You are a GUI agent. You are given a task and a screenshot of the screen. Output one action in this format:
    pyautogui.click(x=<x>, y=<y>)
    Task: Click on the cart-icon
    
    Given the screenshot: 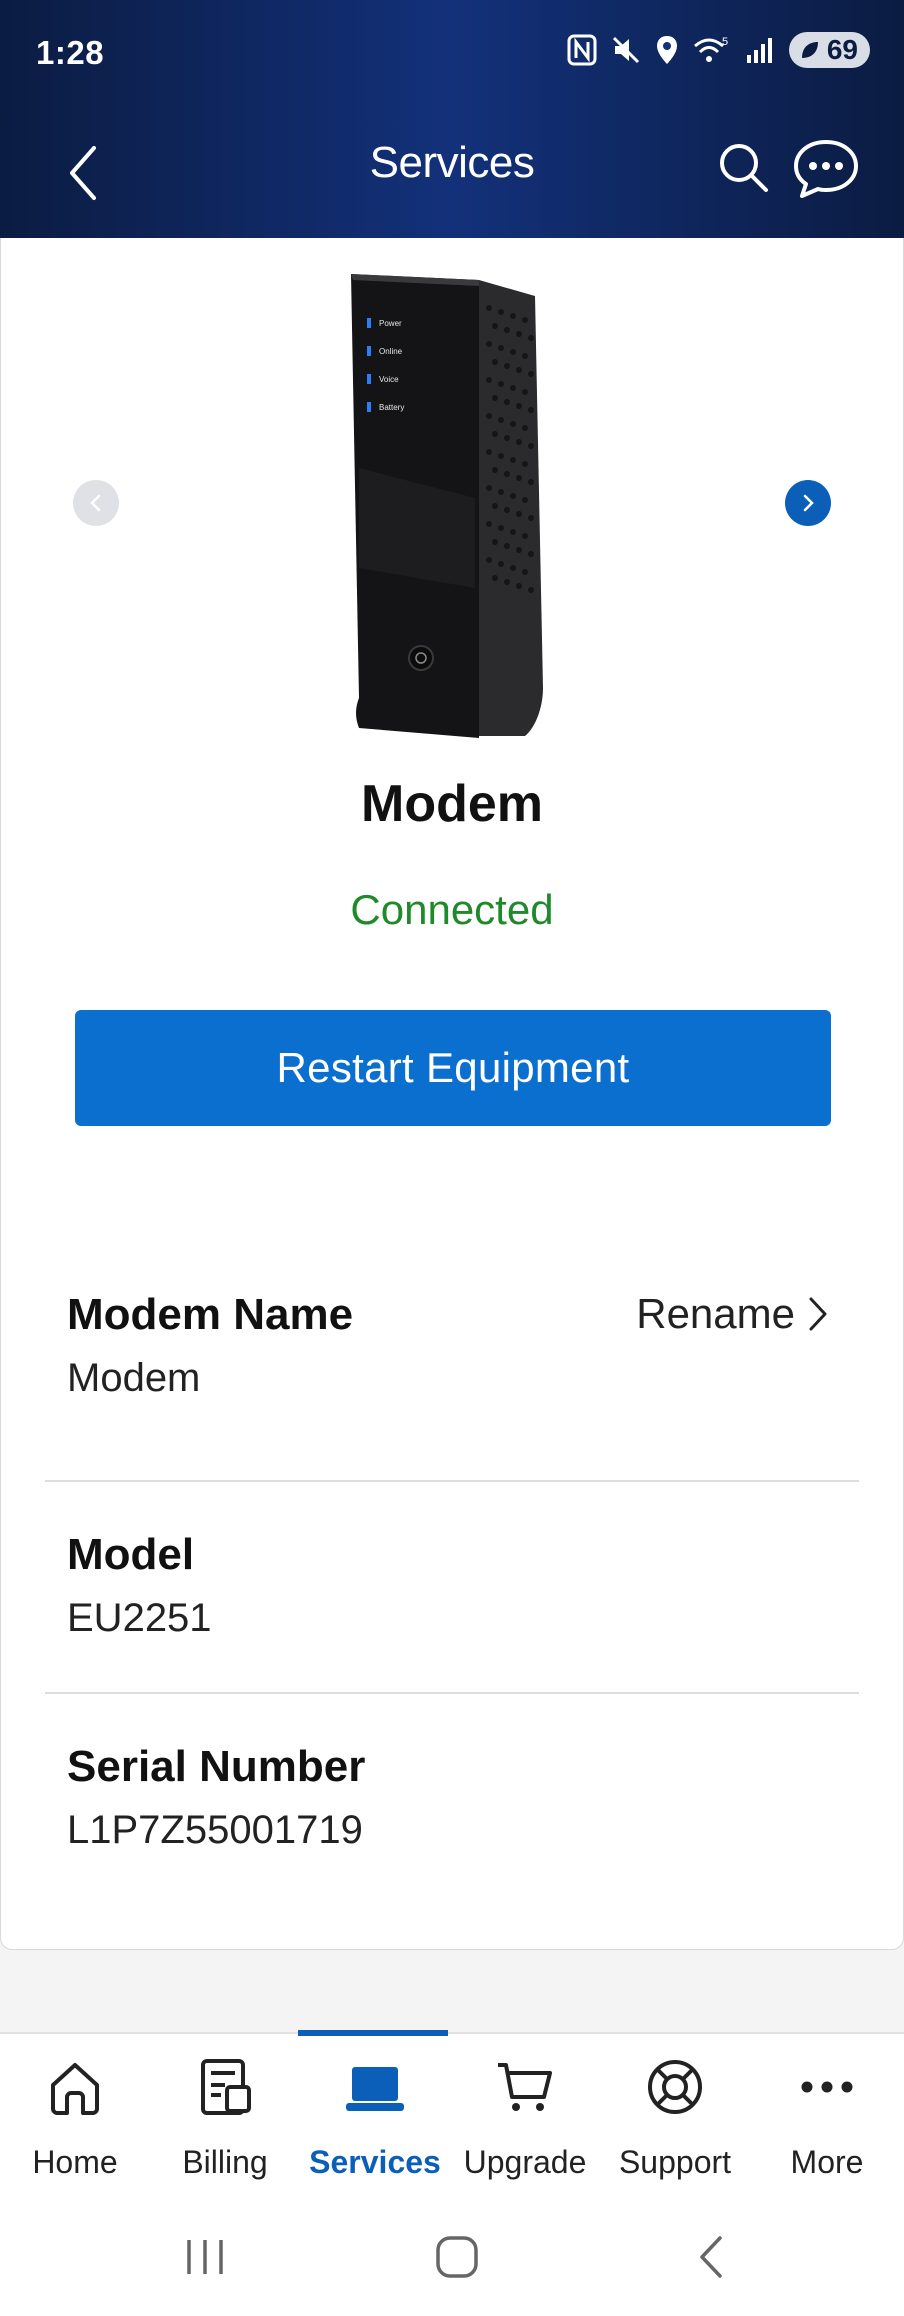 What is the action you would take?
    pyautogui.click(x=525, y=2087)
    